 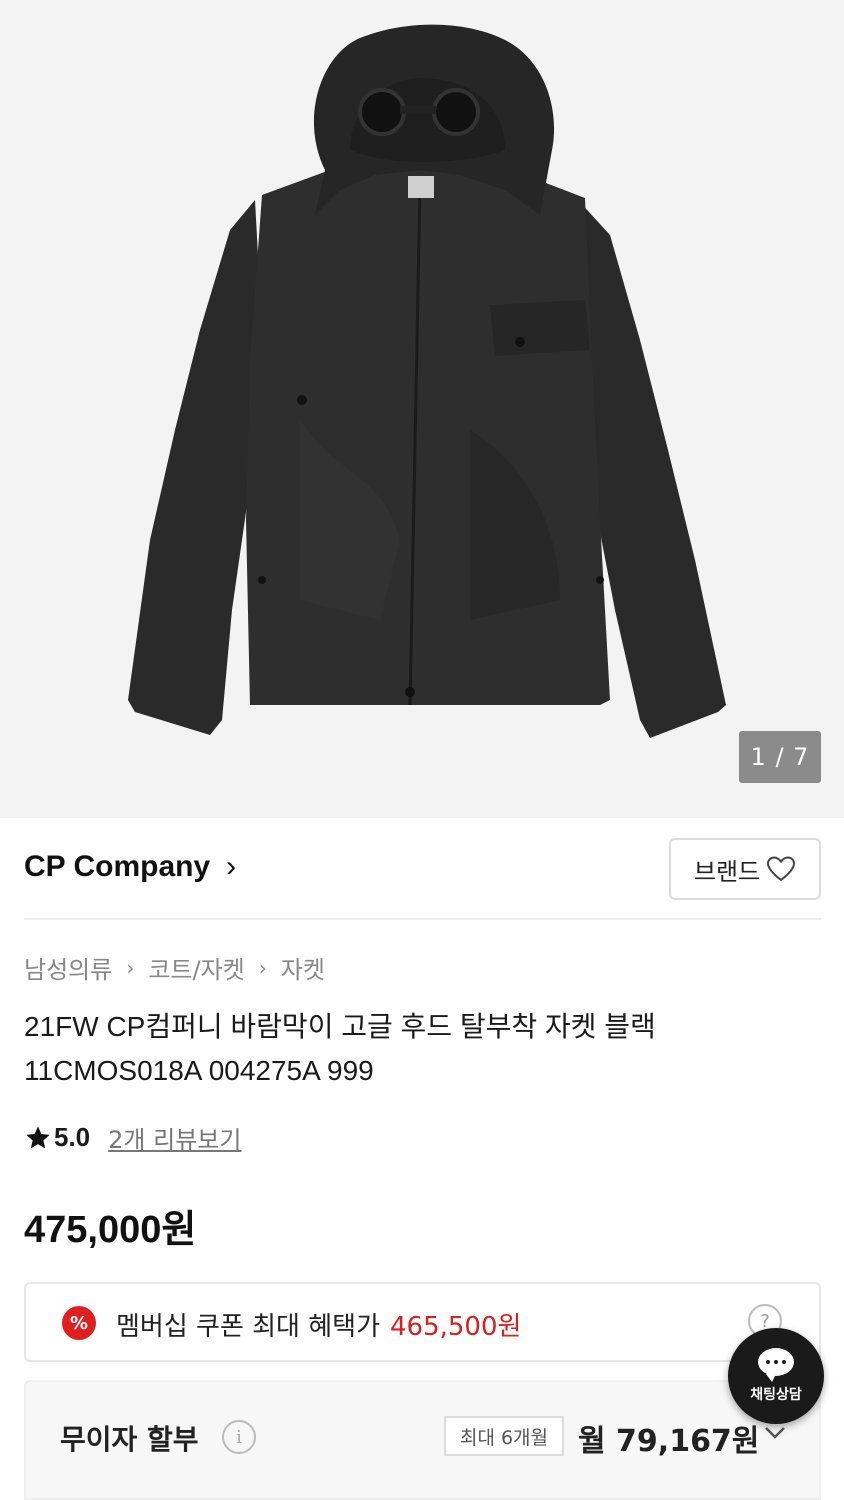 I want to click on chevron-down-icon, so click(x=775, y=1432).